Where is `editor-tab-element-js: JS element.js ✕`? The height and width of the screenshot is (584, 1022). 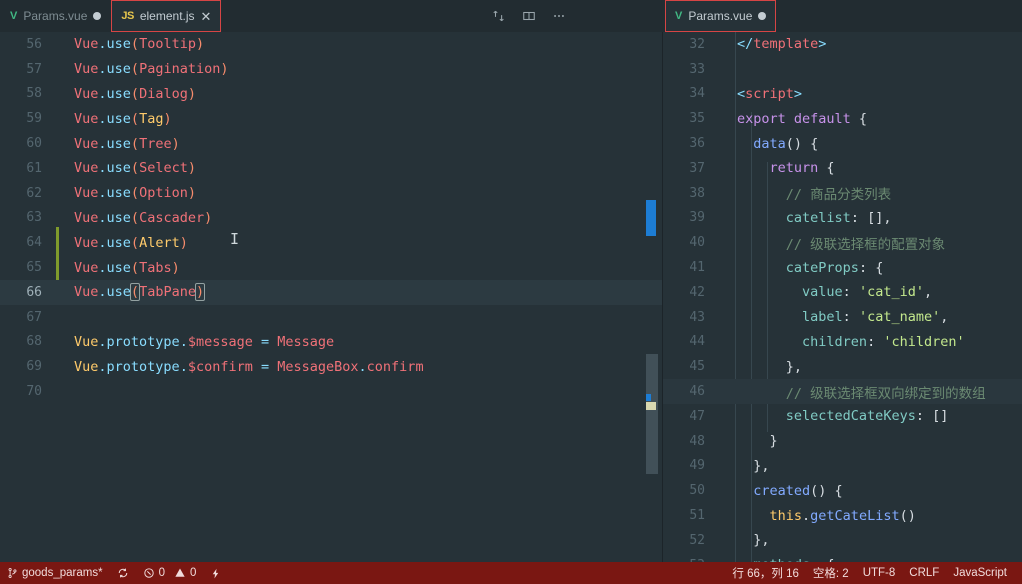 editor-tab-element-js: JS element.js ✕ is located at coordinates (166, 16).